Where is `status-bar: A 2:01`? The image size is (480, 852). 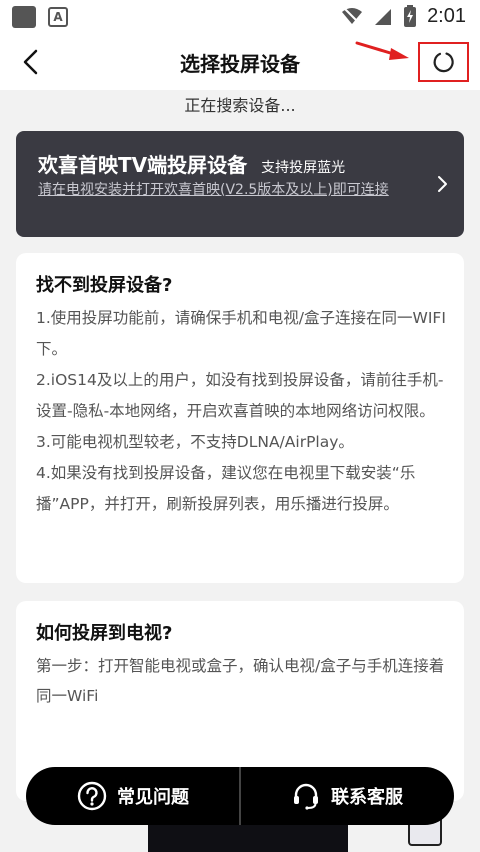
status-bar: A 2:01 is located at coordinates (240, 17).